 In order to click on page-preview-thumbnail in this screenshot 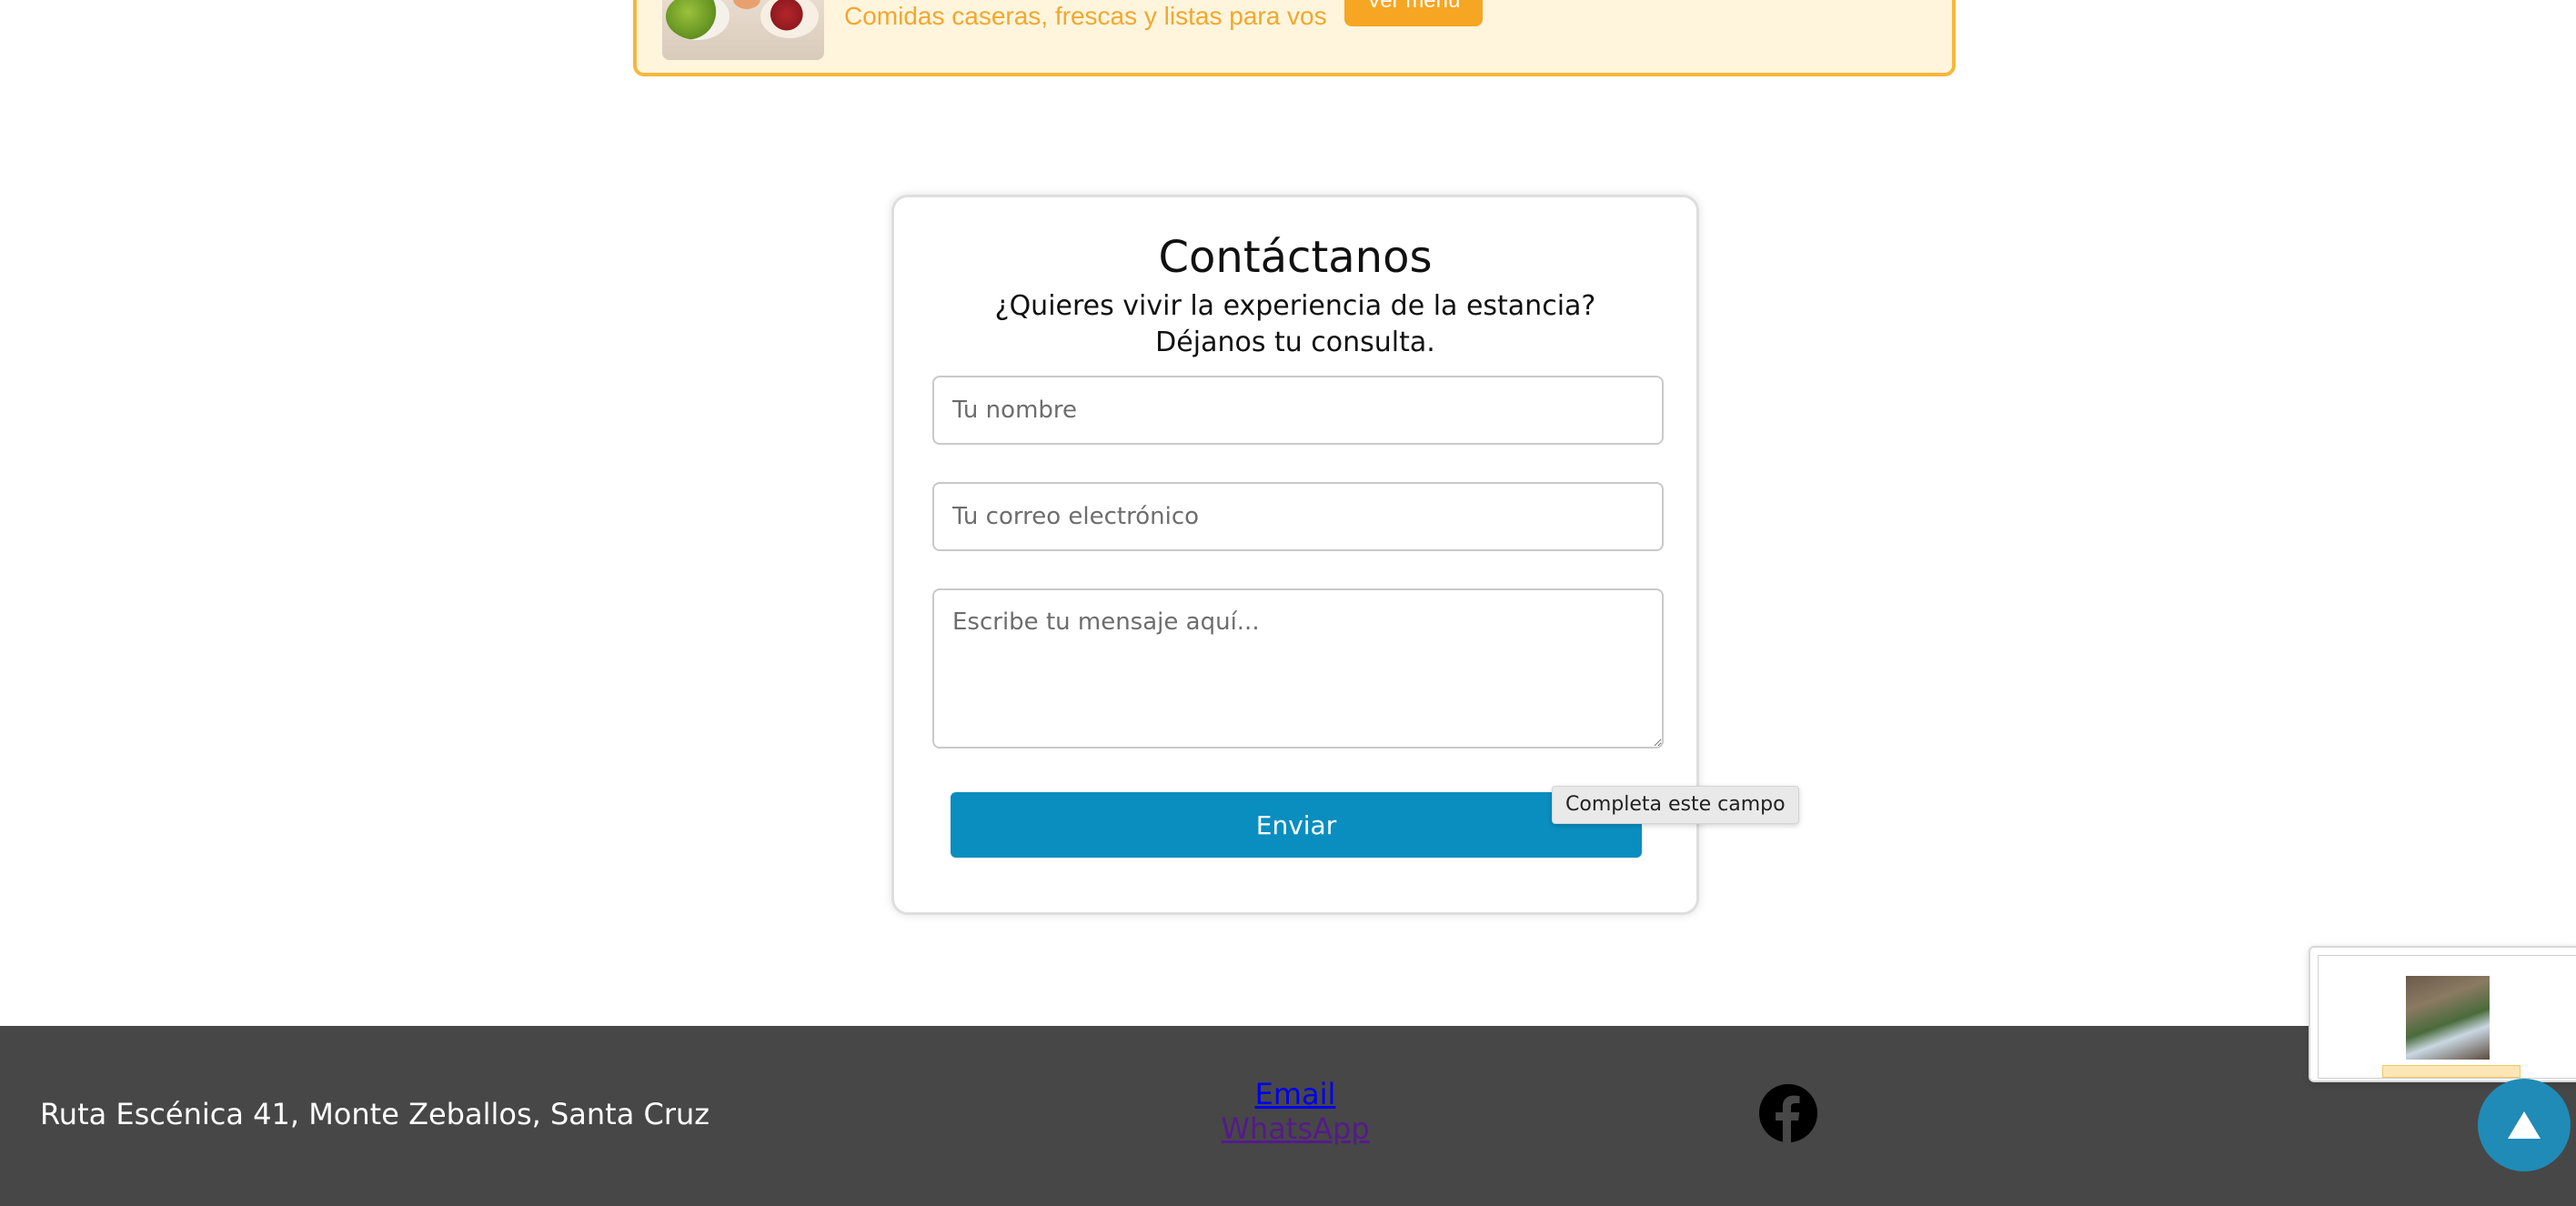, I will do `click(2442, 1014)`.